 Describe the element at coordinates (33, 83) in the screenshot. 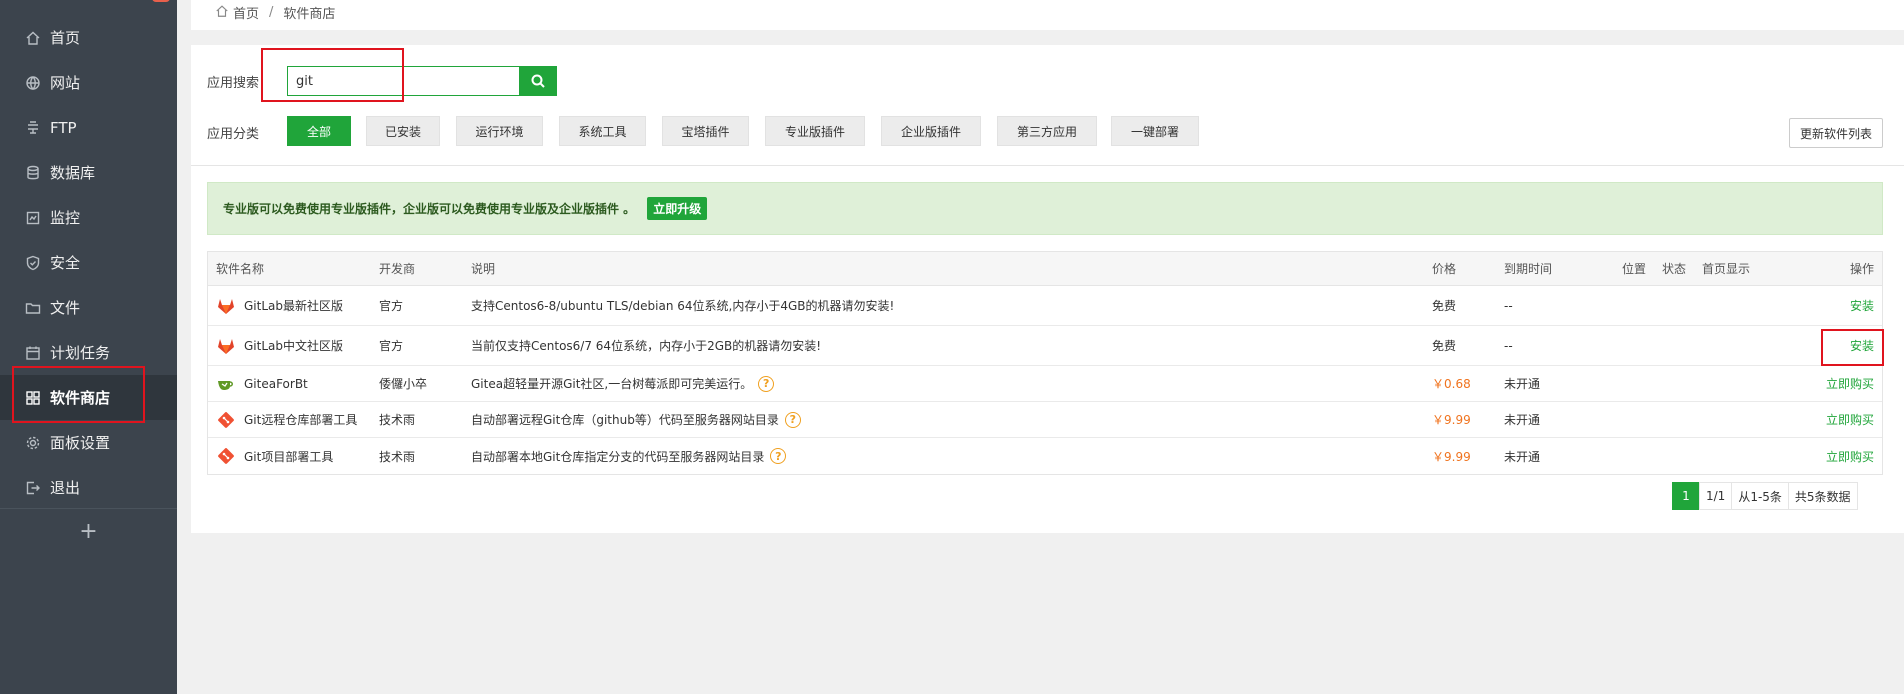

I see `globe-icon` at that location.